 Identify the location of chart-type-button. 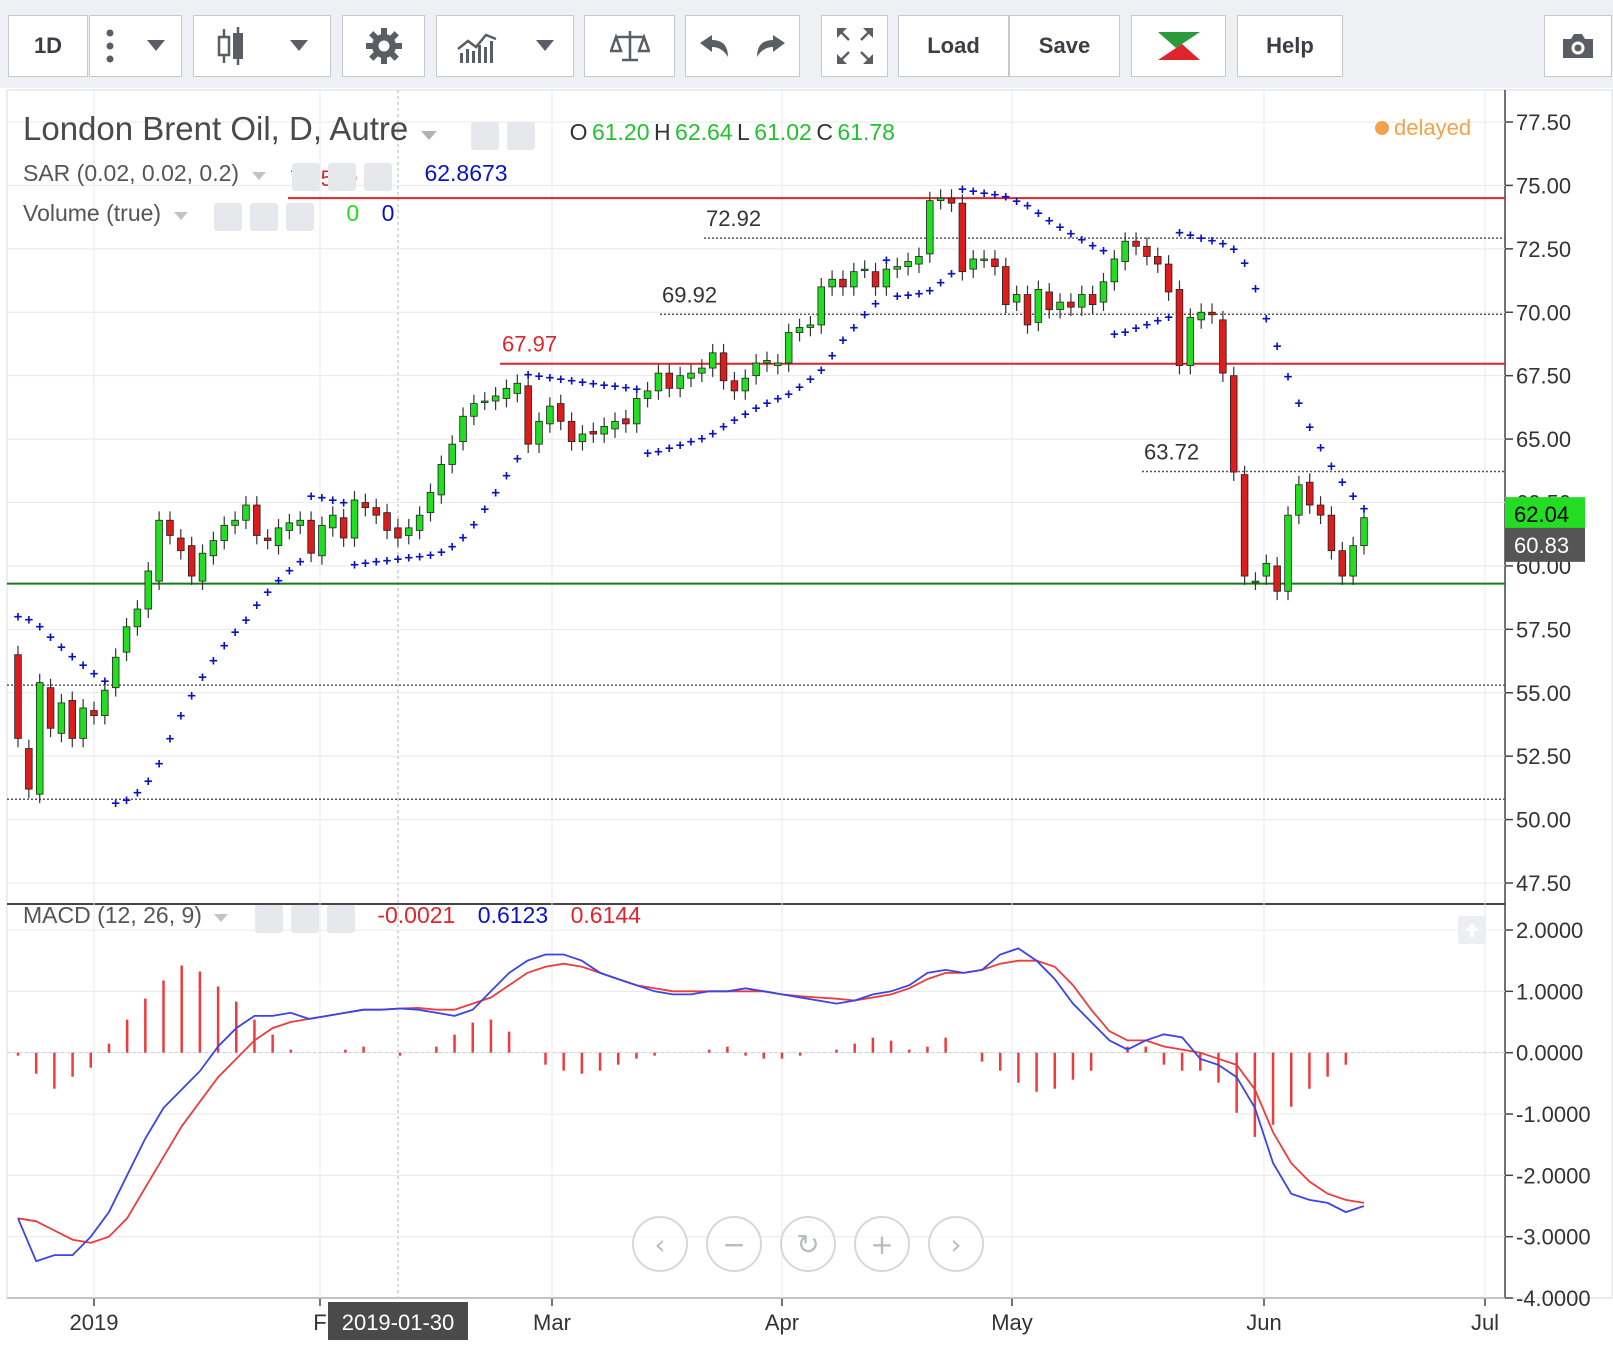
(262, 46).